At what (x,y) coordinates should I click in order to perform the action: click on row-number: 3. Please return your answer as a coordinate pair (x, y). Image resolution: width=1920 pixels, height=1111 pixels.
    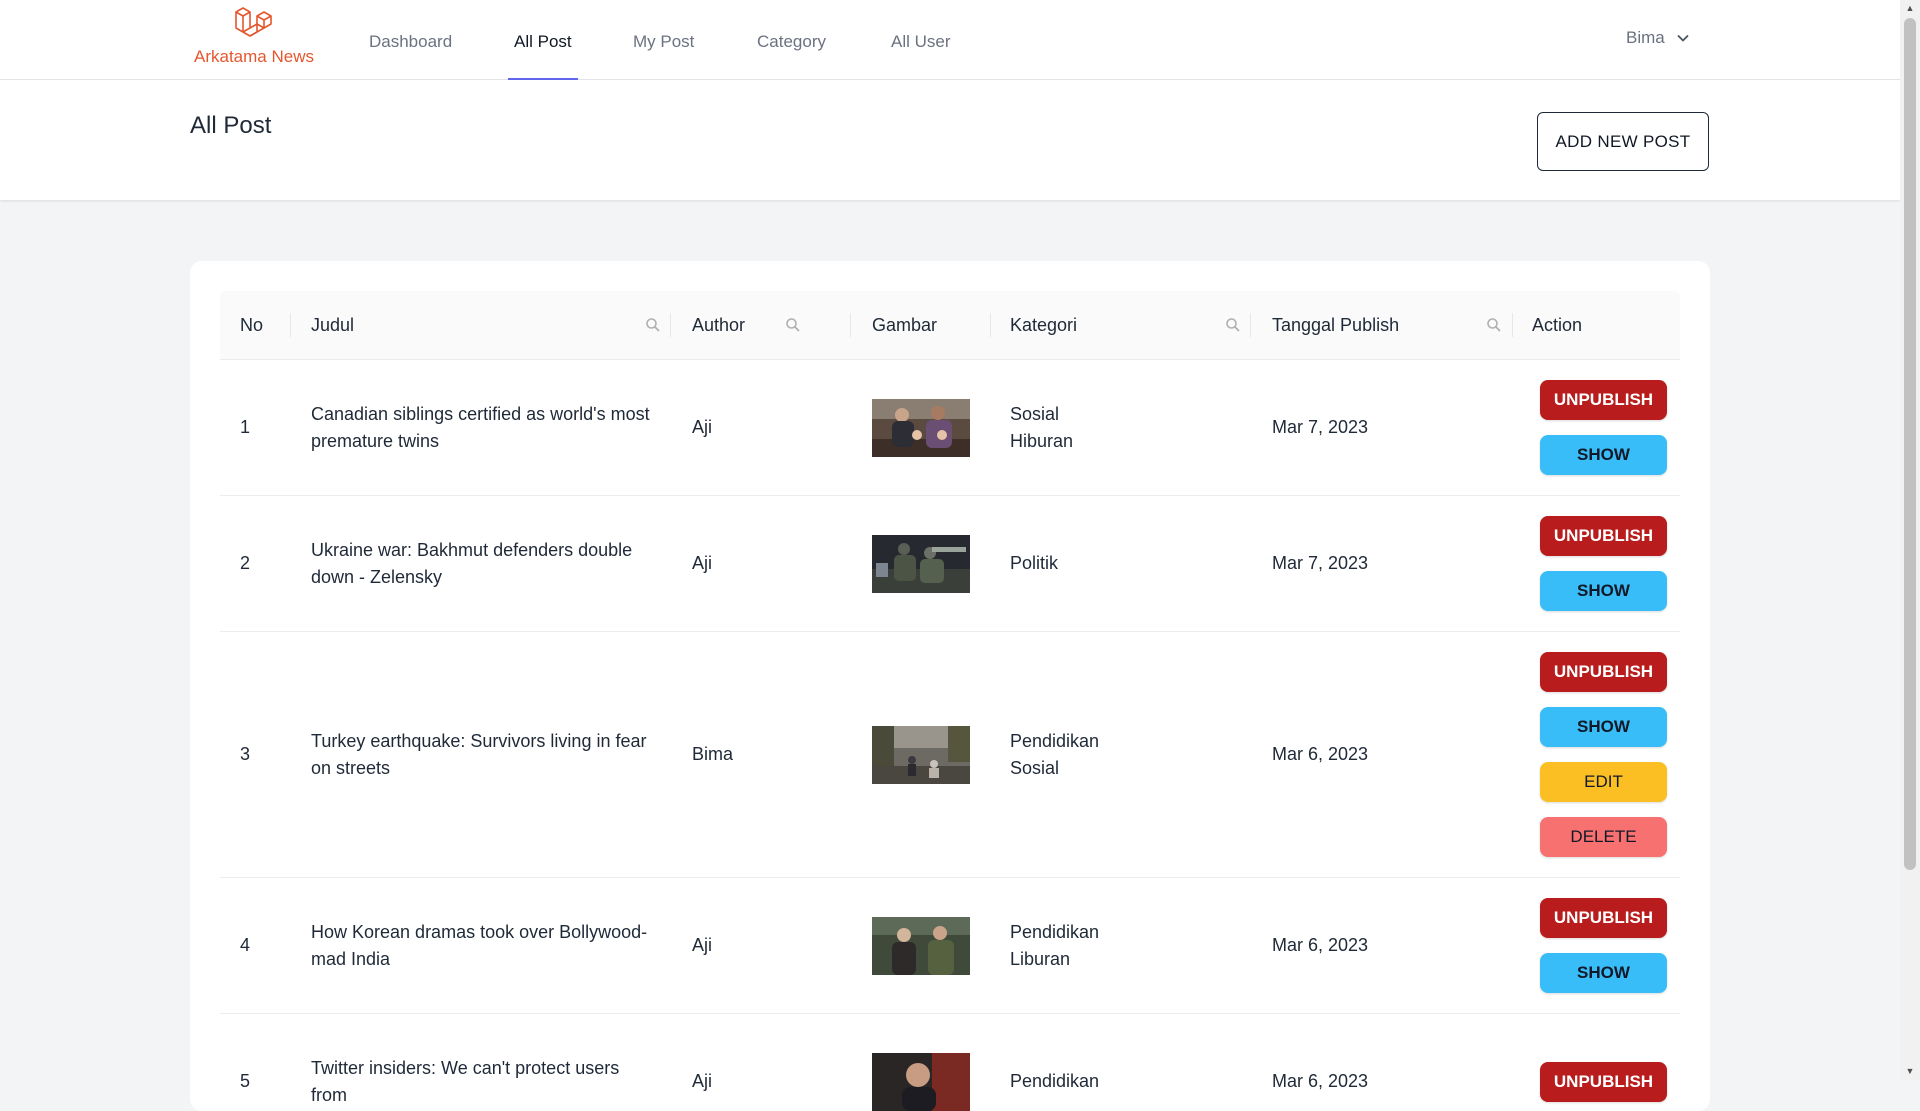
    Looking at the image, I should click on (245, 754).